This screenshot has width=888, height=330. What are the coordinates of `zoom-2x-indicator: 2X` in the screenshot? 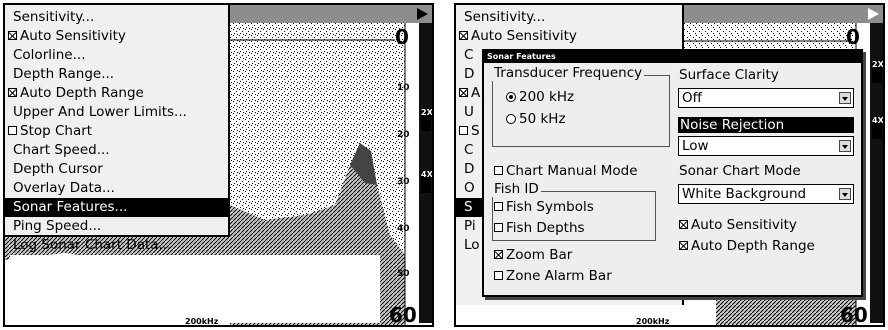 It's located at (426, 120).